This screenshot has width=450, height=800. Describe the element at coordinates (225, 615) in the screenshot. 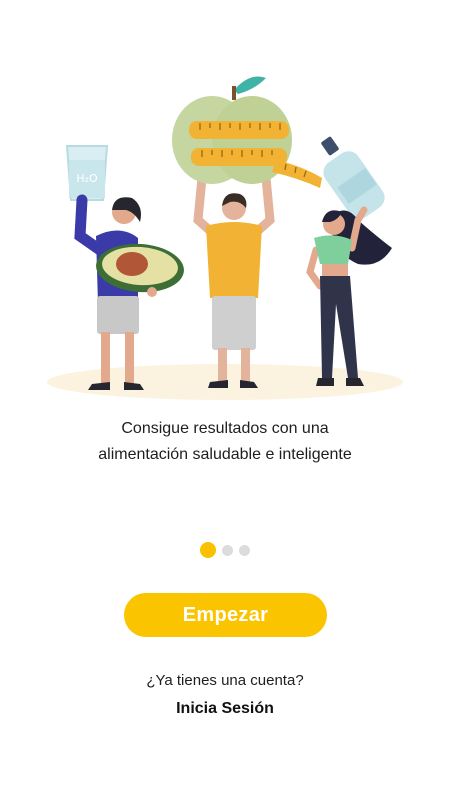

I see `start-button: Empezar` at that location.